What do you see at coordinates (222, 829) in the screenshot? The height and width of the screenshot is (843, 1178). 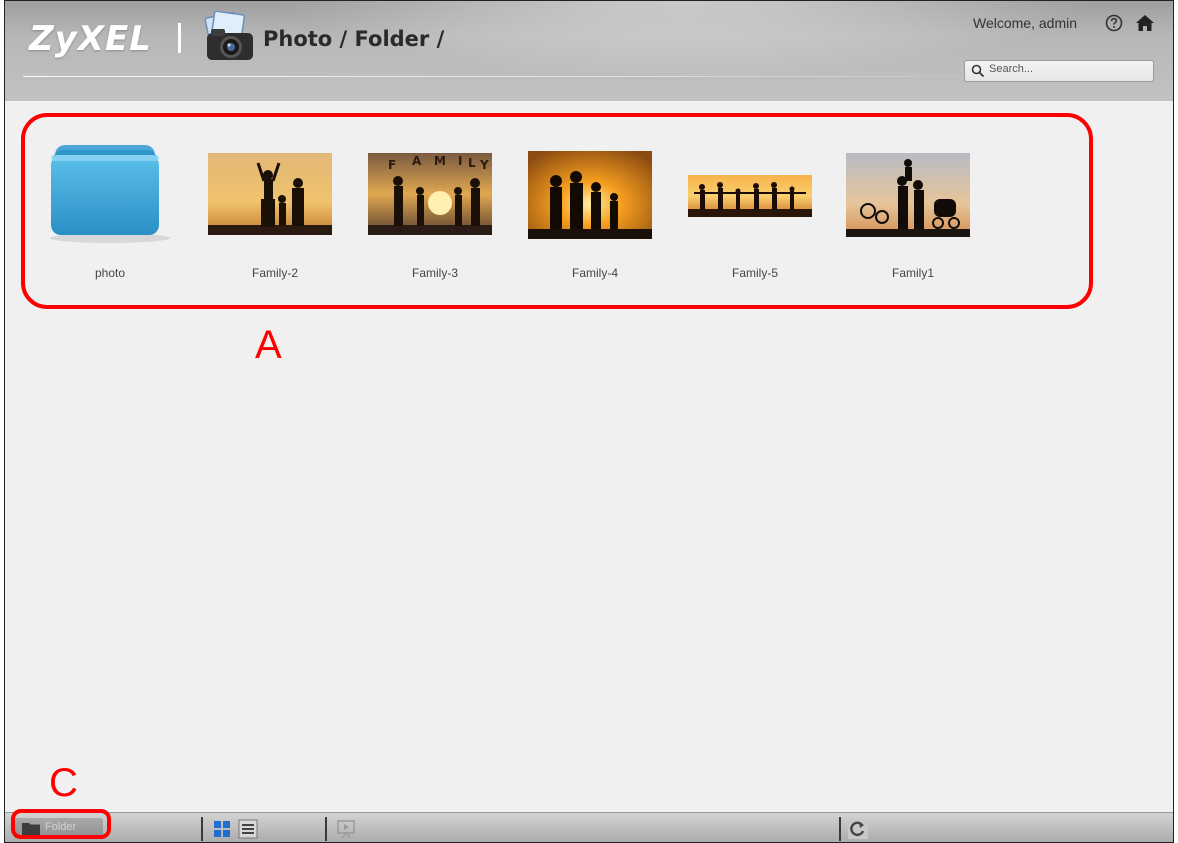 I see `thumbnail-view-icon` at bounding box center [222, 829].